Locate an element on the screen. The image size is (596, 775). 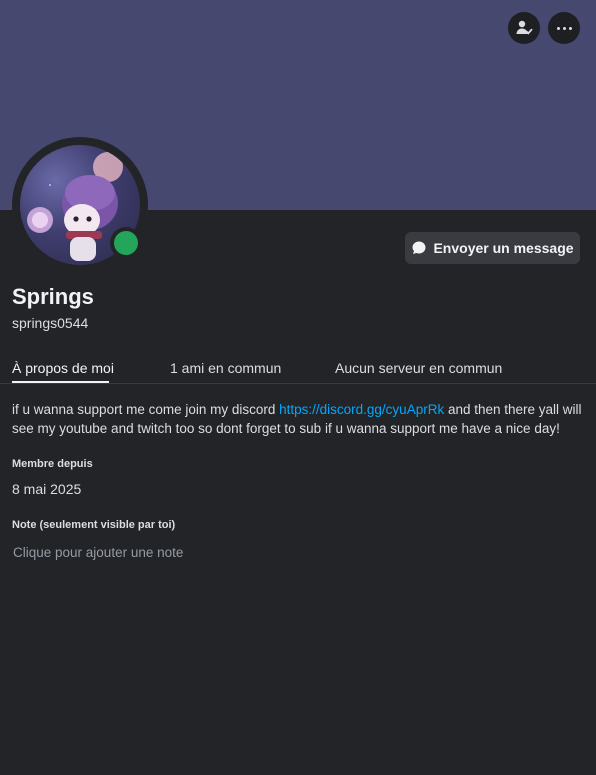
chat-bubble-icon is located at coordinates (419, 247).